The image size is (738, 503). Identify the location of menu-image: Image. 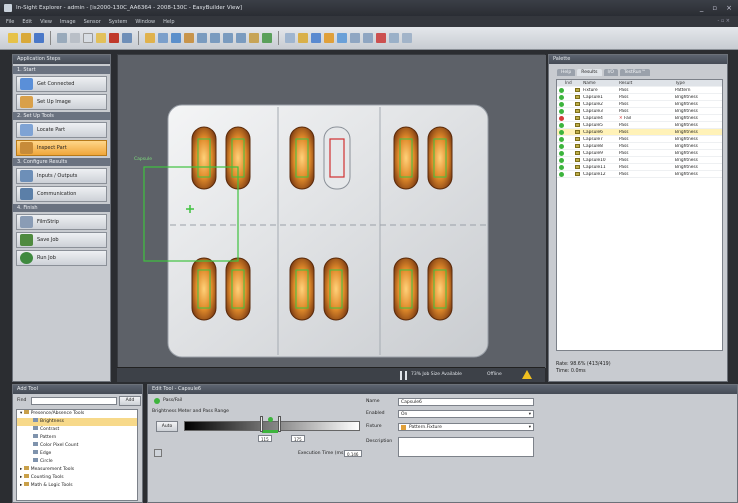
(68, 22).